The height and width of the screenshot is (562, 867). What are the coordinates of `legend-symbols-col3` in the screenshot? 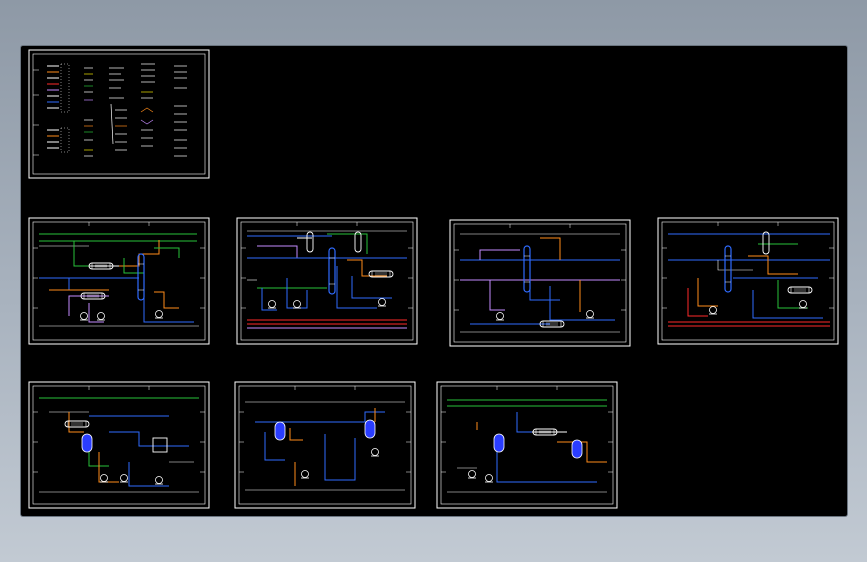 It's located at (118, 109).